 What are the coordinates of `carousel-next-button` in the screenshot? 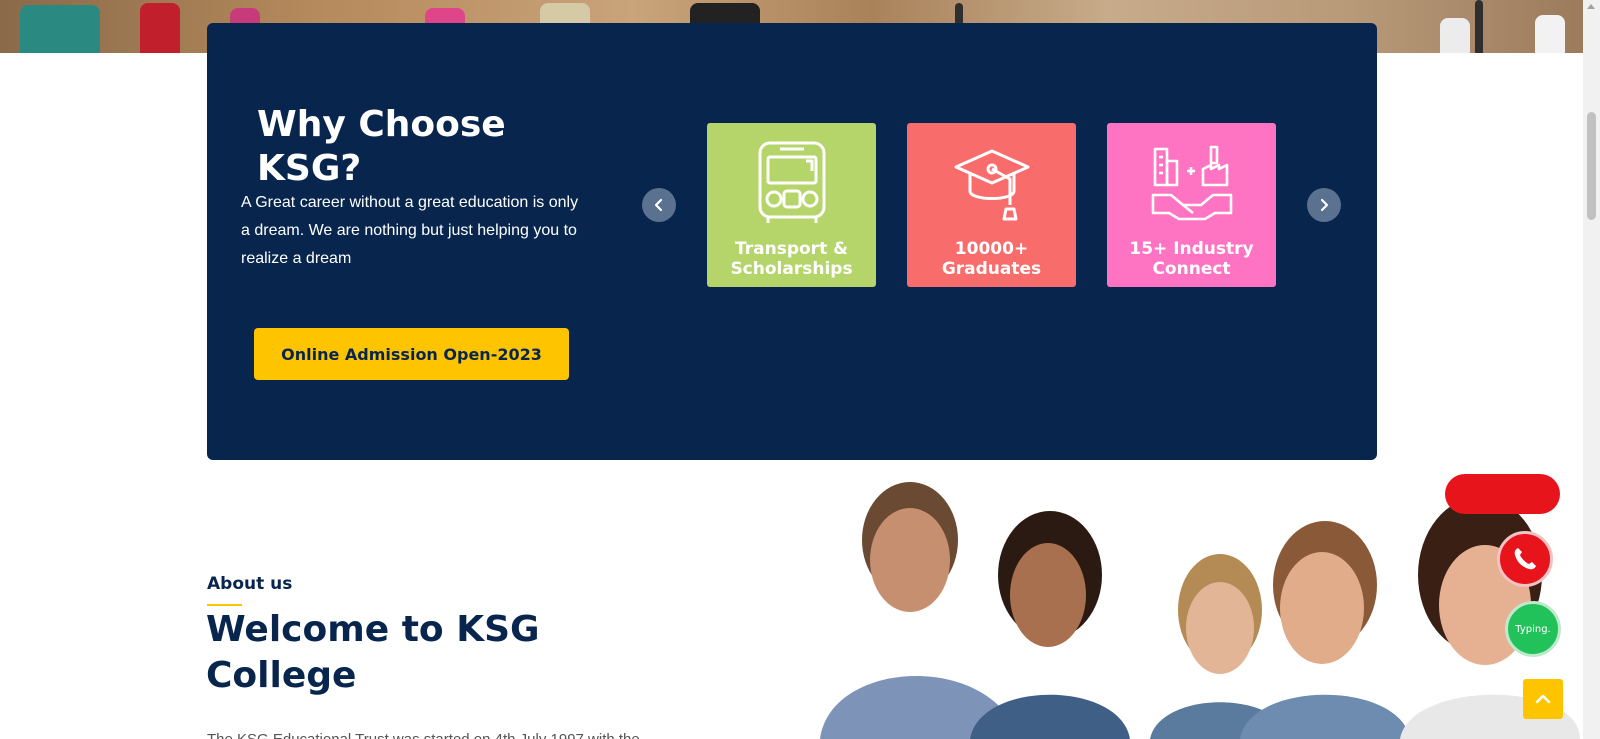 It's located at (1324, 205).